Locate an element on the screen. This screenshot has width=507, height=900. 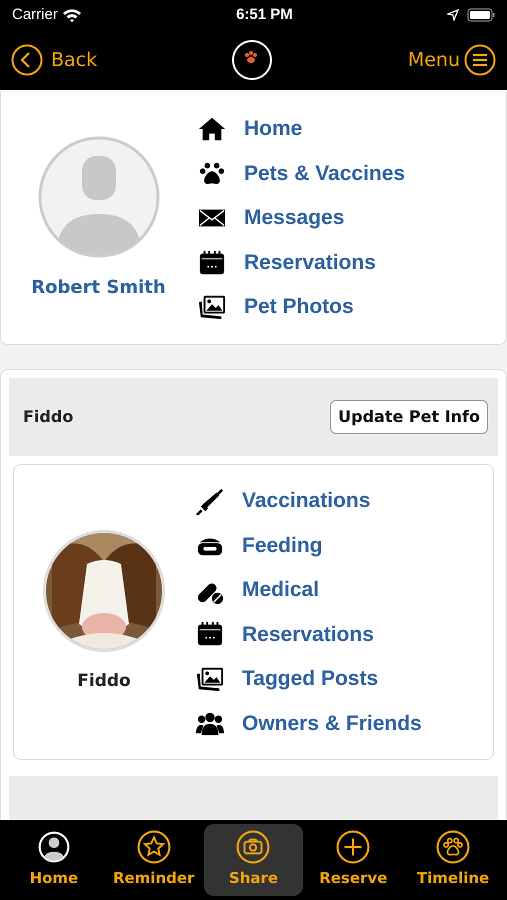
menu-link: Feeding is located at coordinates (282, 545).